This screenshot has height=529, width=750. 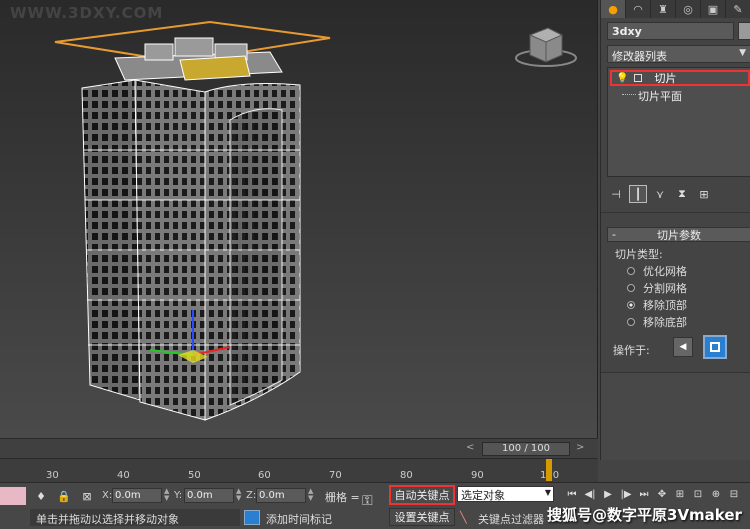 What do you see at coordinates (665, 322) in the screenshot?
I see `radio-label: 移除底部` at bounding box center [665, 322].